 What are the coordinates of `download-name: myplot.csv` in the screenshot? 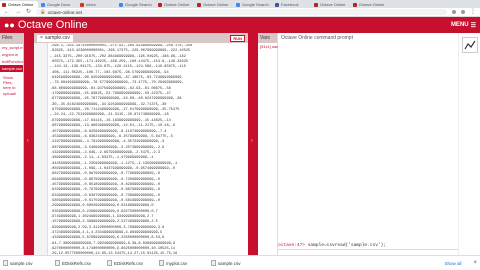 It's located at (177, 263).